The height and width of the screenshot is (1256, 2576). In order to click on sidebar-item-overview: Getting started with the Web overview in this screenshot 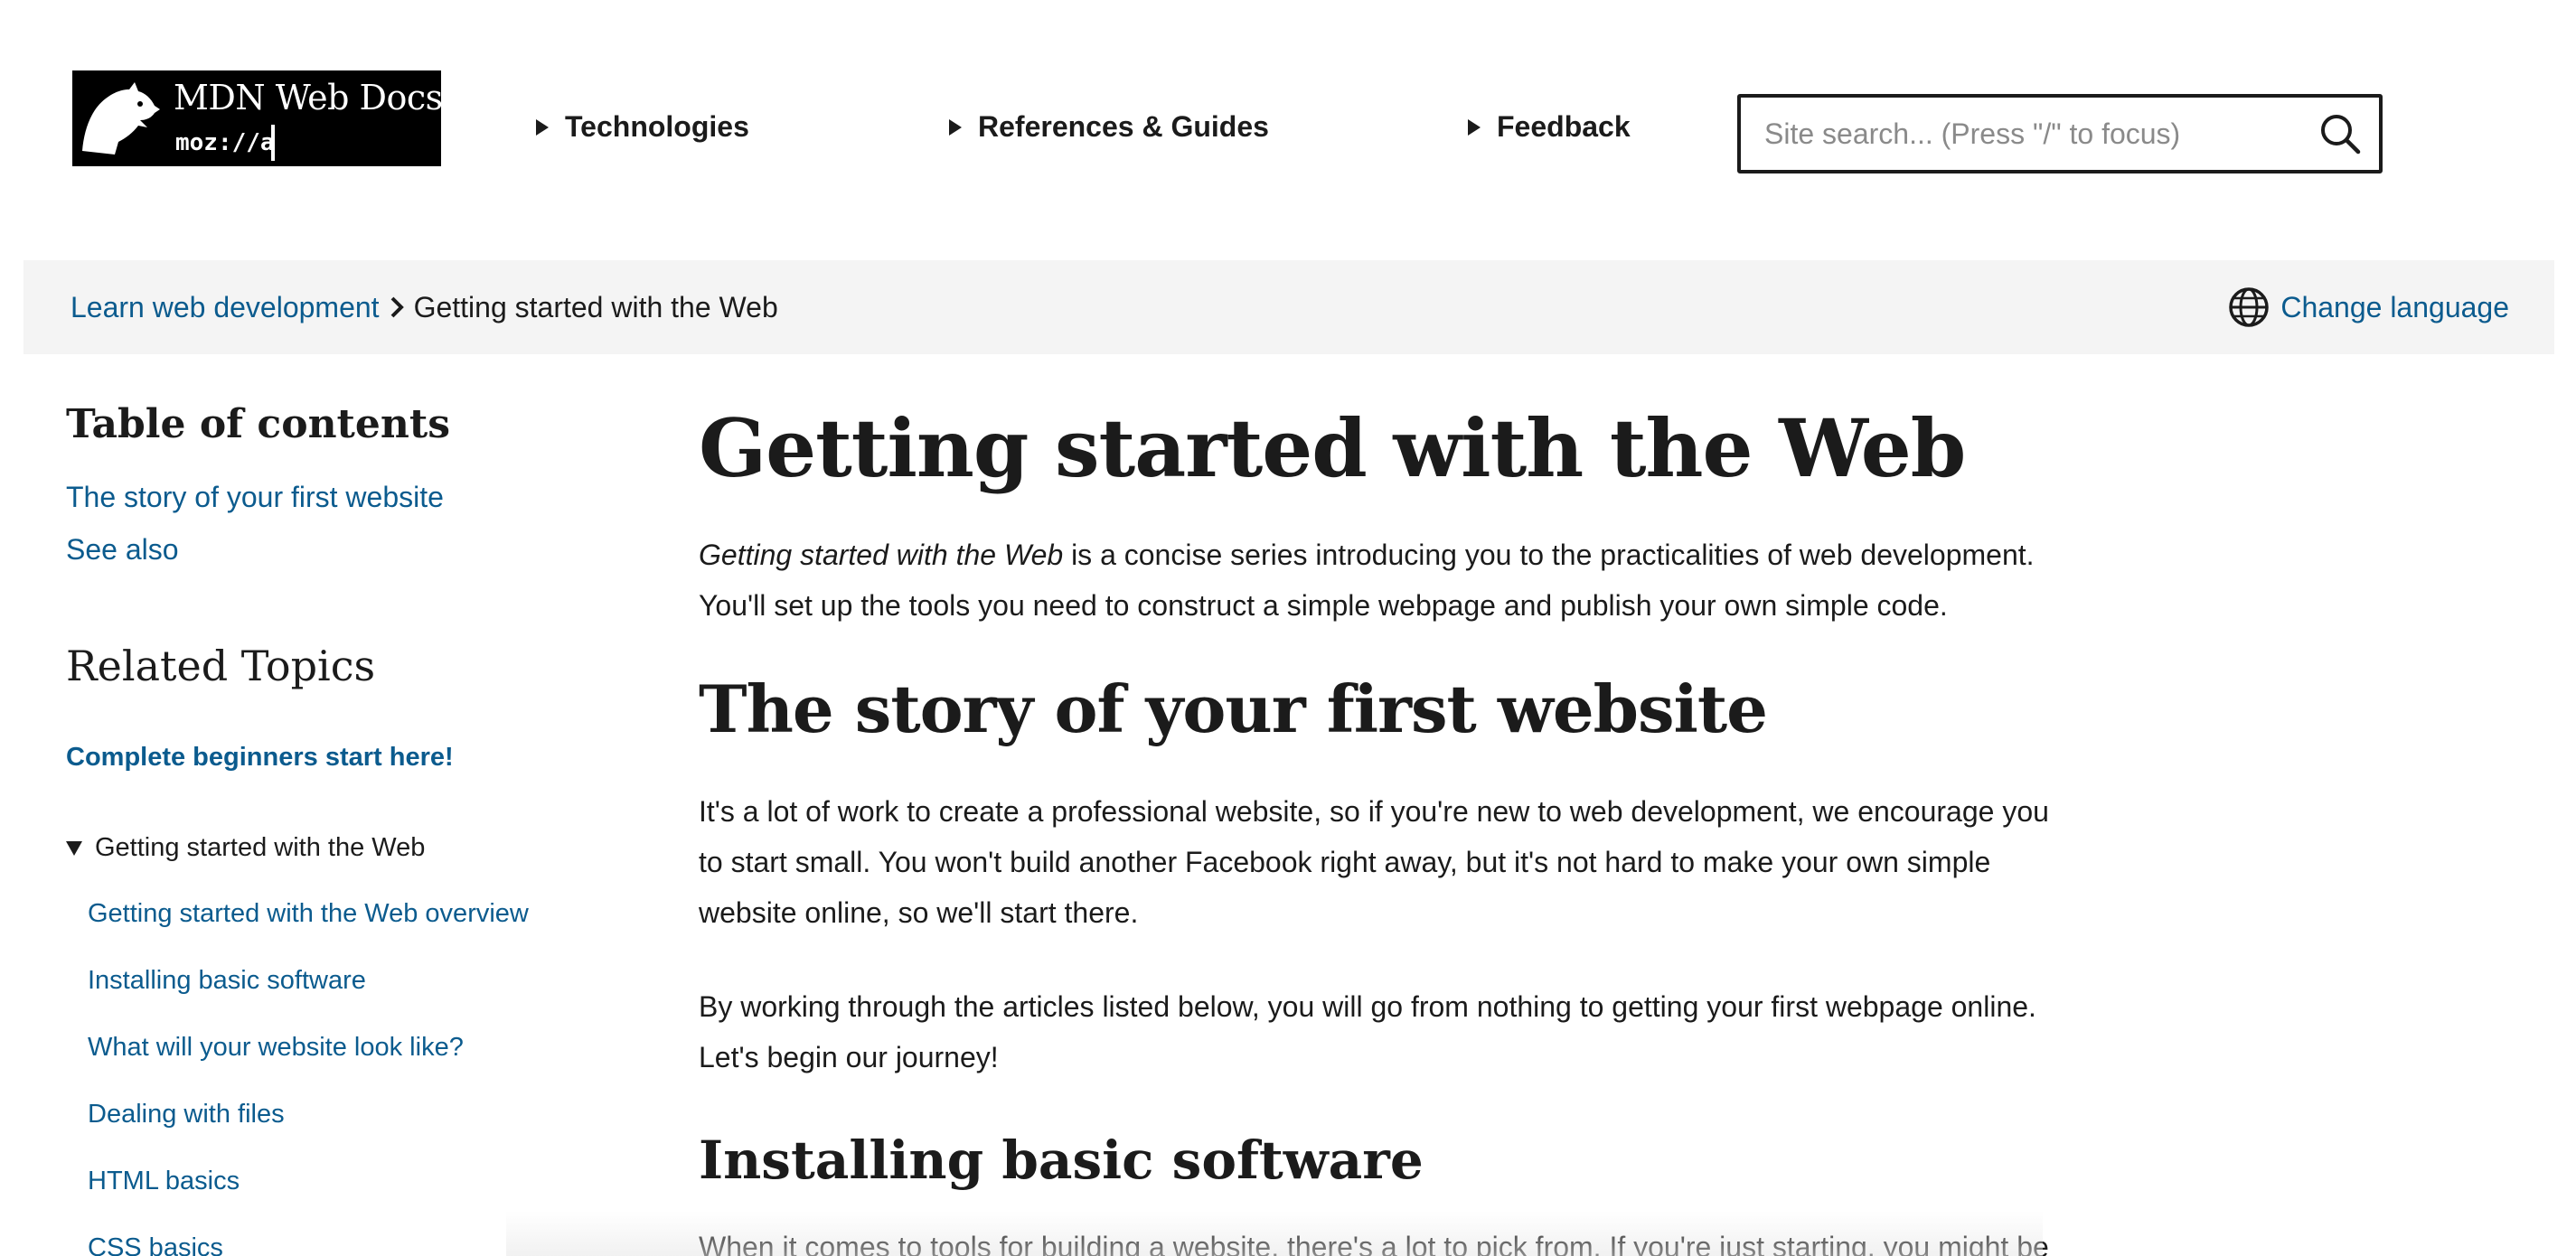, I will do `click(309, 914)`.